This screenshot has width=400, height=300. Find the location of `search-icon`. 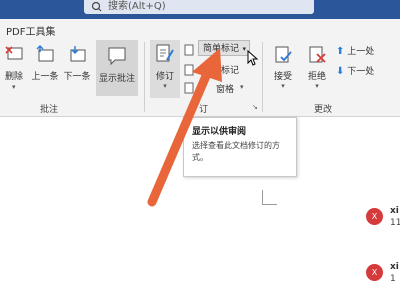

search-icon is located at coordinates (96, 6).